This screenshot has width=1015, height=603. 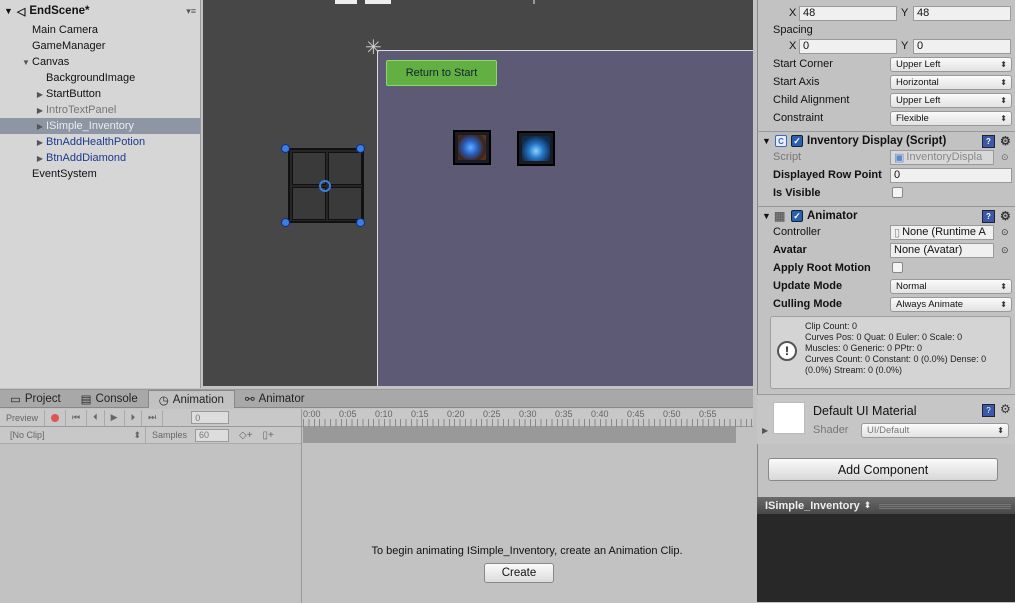 I want to click on tab-animation: ◷ Animation, so click(x=191, y=399).